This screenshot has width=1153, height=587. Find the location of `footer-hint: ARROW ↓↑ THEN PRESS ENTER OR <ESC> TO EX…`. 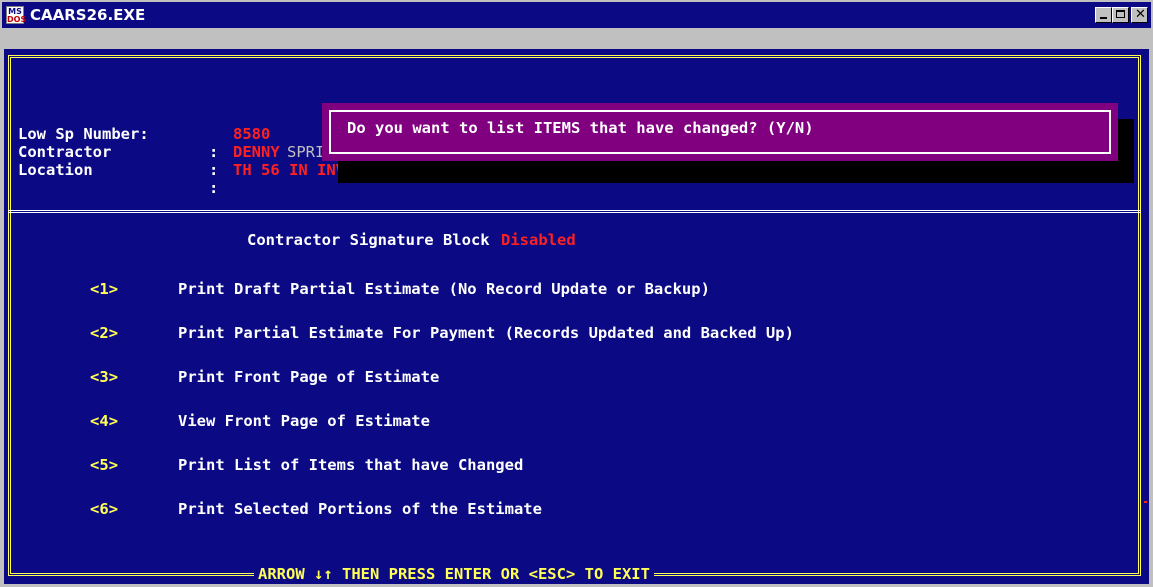

footer-hint: ARROW ↓↑ THEN PRESS ENTER OR <ESC> TO EX… is located at coordinates (454, 574).